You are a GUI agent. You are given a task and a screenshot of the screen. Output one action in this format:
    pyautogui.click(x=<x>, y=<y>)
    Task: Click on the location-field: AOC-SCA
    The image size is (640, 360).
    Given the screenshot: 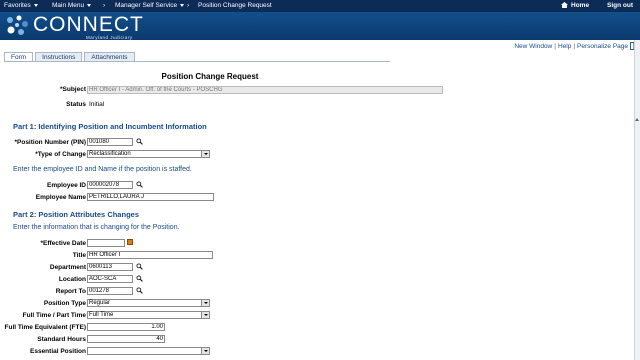 What is the action you would take?
    pyautogui.click(x=110, y=279)
    